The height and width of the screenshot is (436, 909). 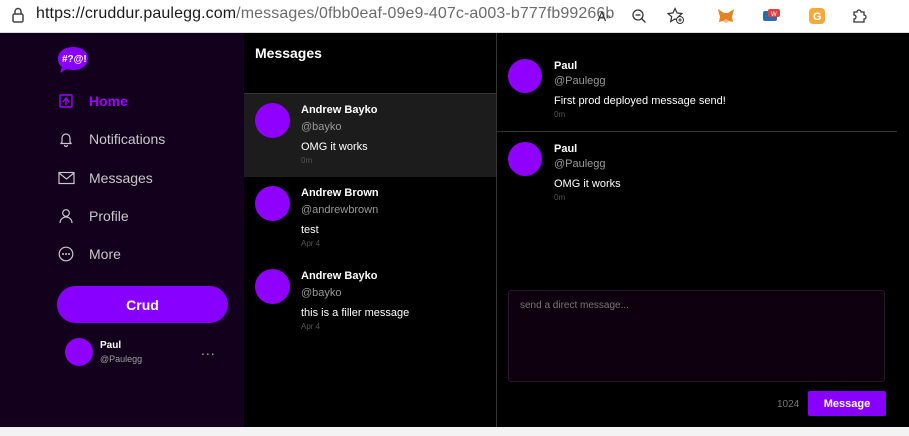 I want to click on conversation-preview: this is a filler message, so click(x=355, y=313).